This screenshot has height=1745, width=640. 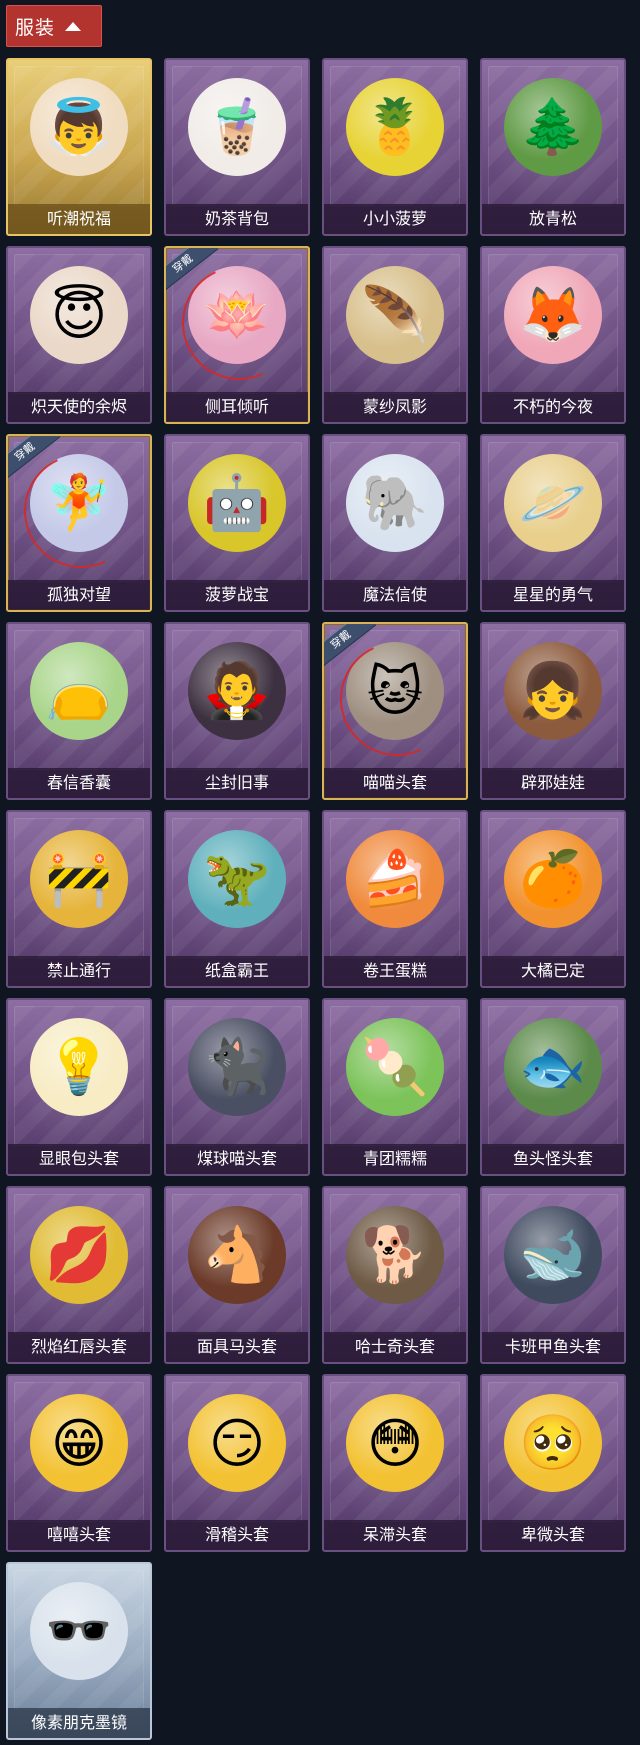 I want to click on item-name: 像素朋克墨镜, so click(x=79, y=1723).